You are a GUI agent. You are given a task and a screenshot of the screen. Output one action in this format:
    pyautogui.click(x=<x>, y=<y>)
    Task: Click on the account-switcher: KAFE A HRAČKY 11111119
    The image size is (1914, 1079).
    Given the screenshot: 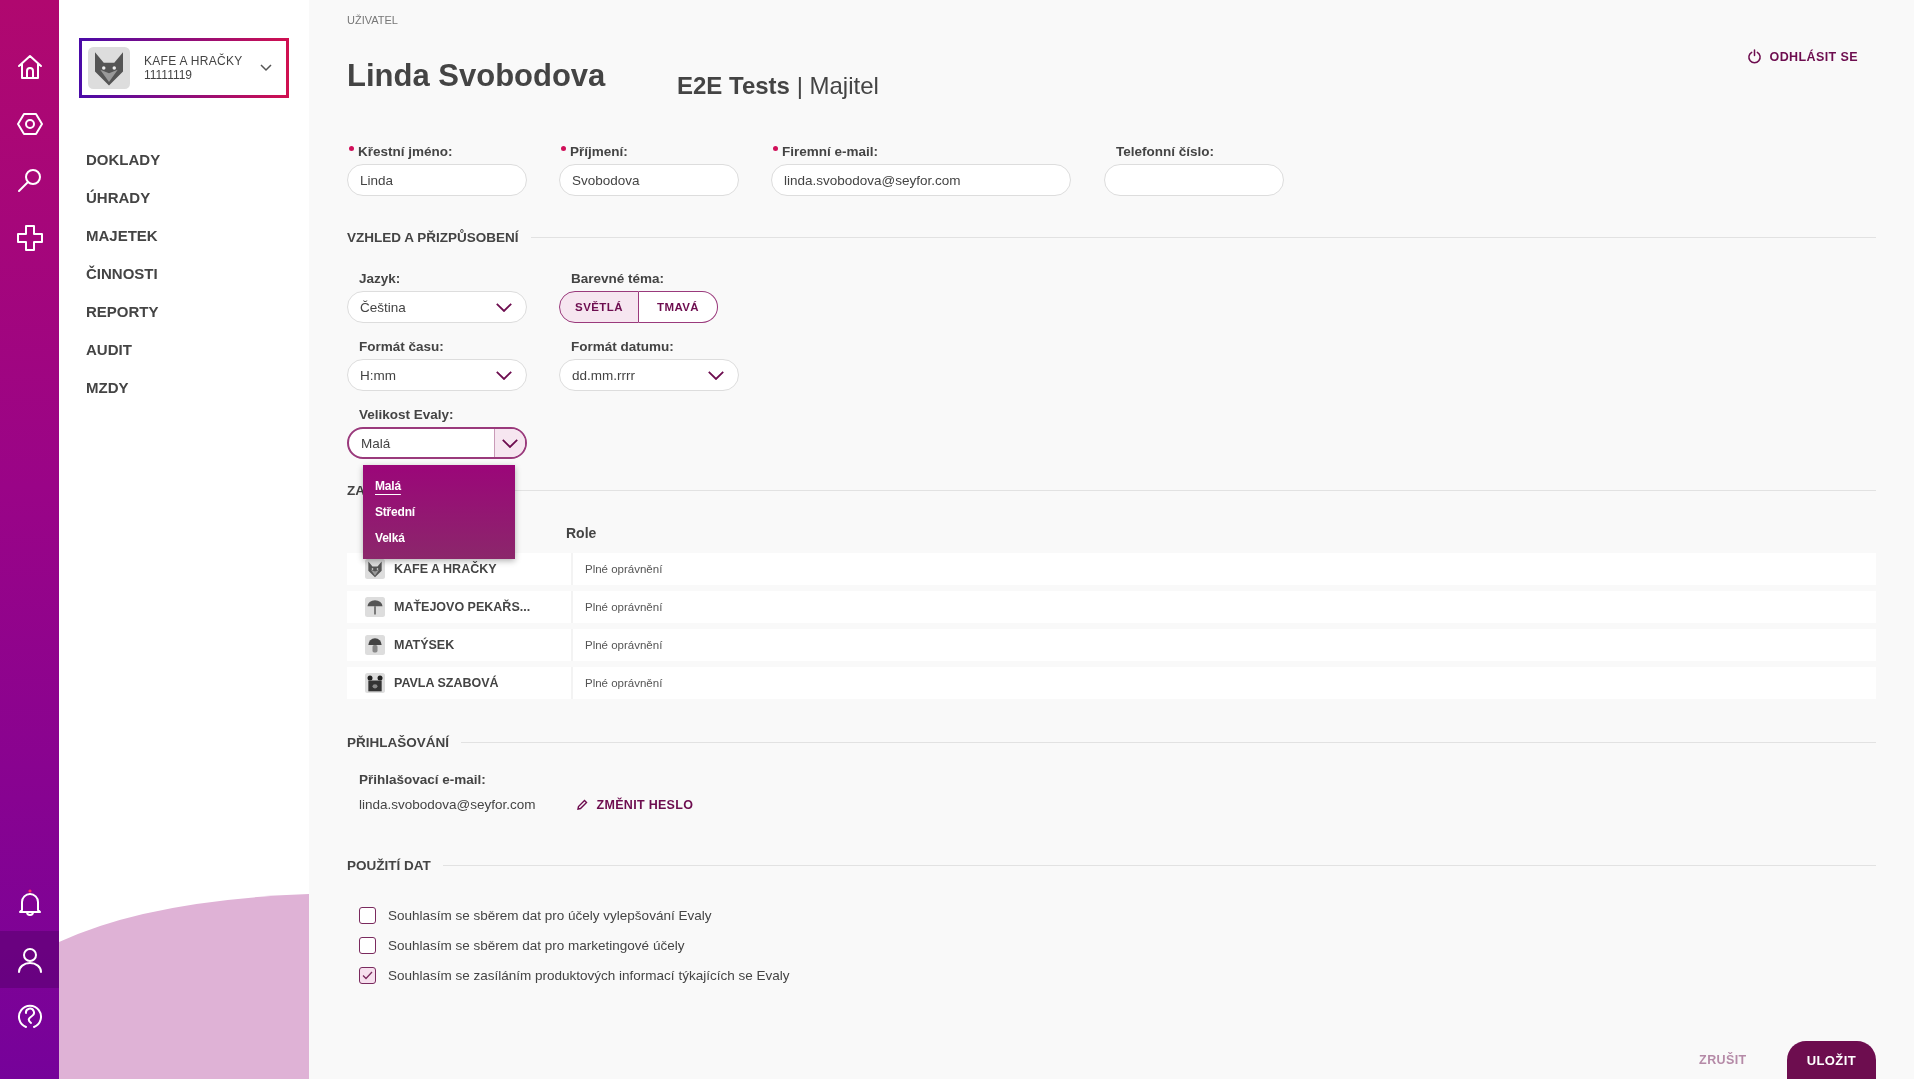 What is the action you would take?
    pyautogui.click(x=184, y=68)
    